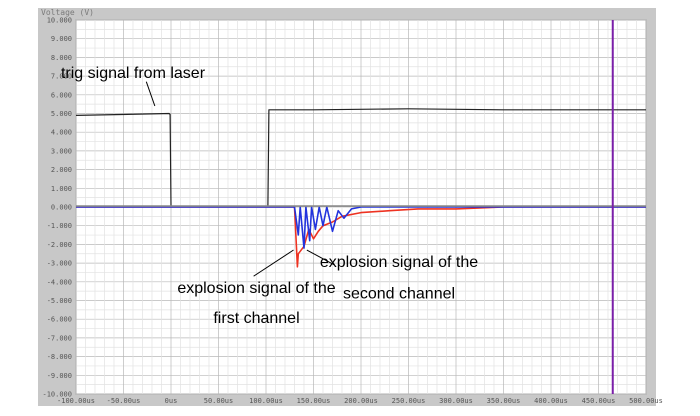 Image resolution: width=700 pixels, height=416 pixels. Describe the element at coordinates (399, 262) in the screenshot. I see `annotation-3: explosion signal of the` at that location.